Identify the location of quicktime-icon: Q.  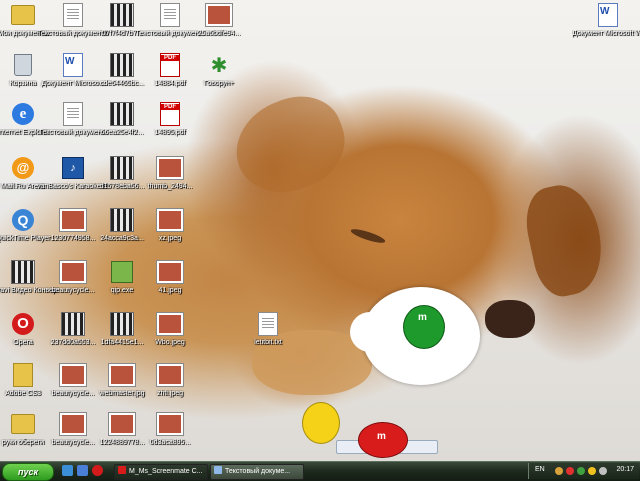
(23, 220).